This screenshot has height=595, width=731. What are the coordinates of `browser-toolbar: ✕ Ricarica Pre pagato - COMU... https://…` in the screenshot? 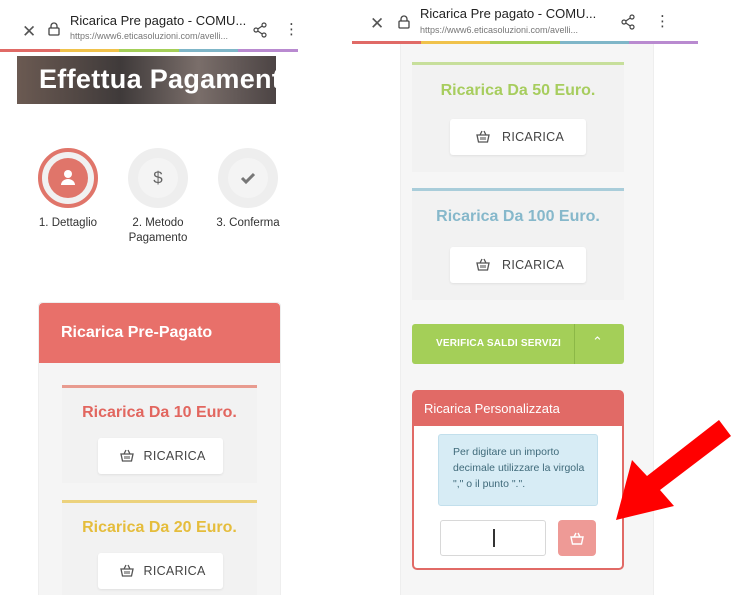 It's located at (149, 26).